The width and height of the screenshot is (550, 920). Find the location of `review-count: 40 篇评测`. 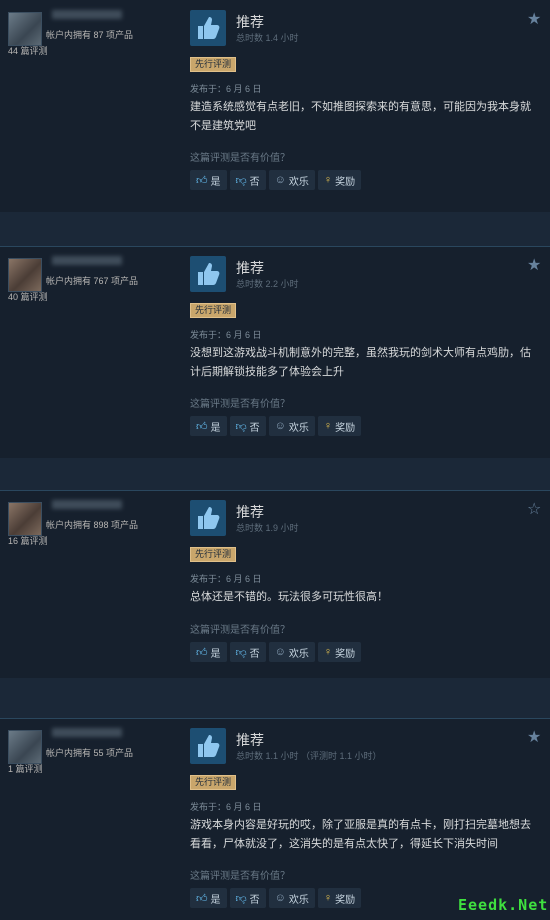

review-count: 40 篇评测 is located at coordinates (28, 296).